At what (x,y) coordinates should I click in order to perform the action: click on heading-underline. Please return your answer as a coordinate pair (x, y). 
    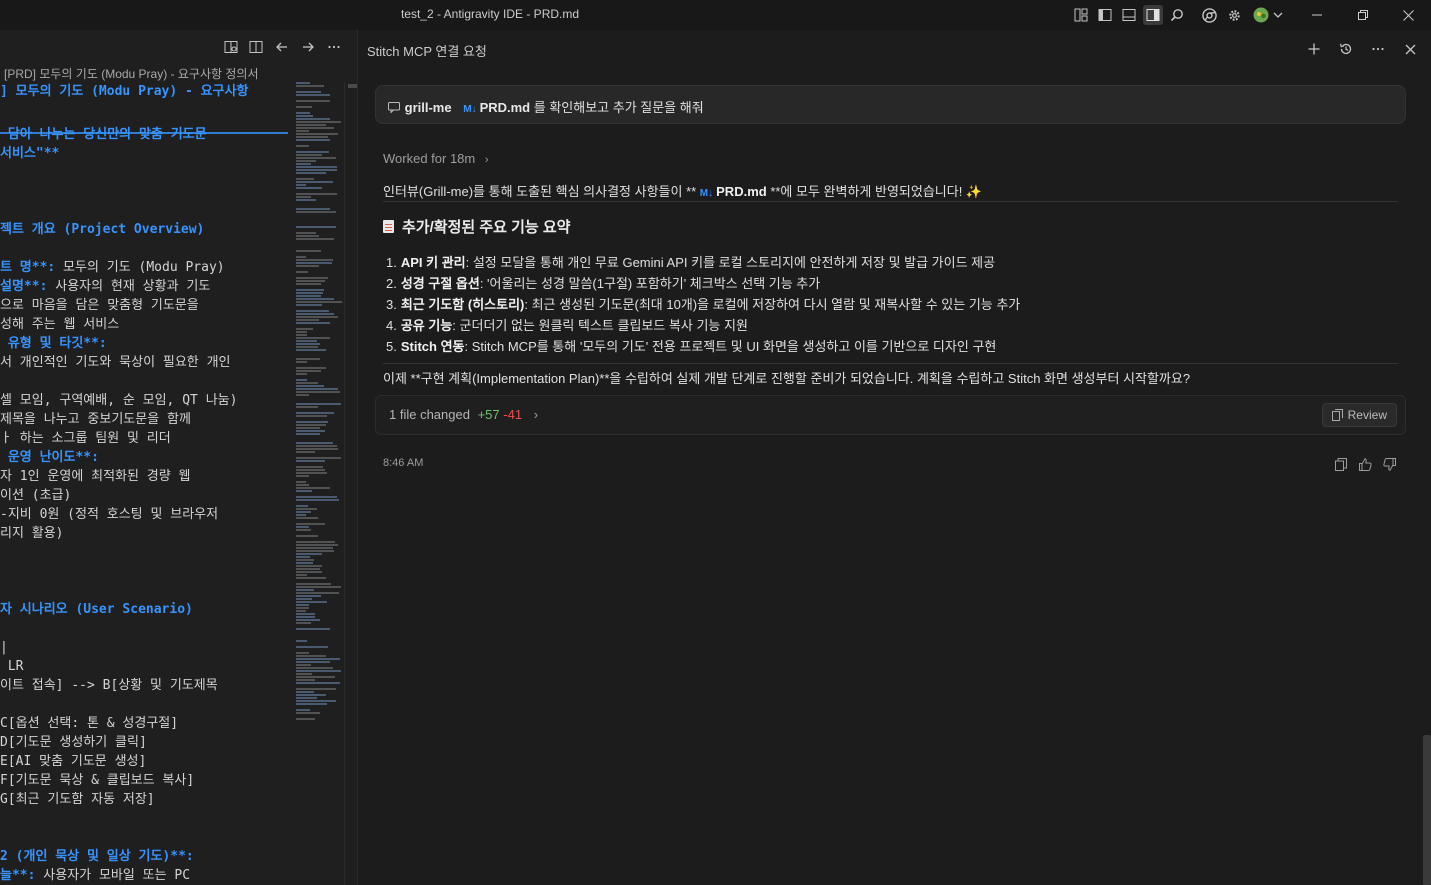
    Looking at the image, I should click on (144, 133).